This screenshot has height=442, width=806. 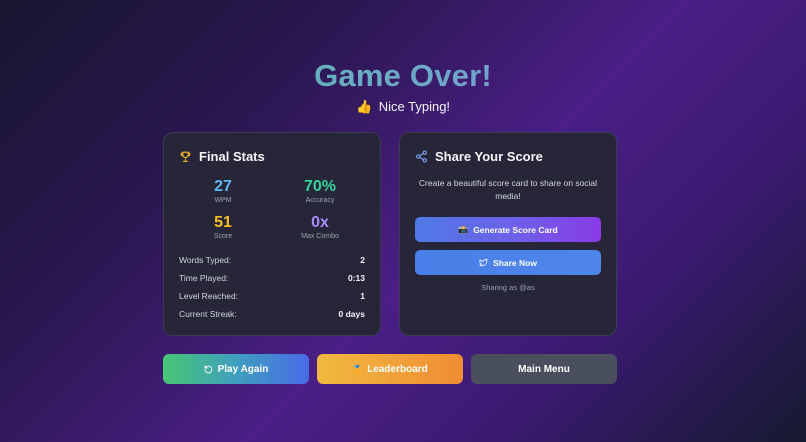 I want to click on camera-icon: 📸, so click(x=463, y=229).